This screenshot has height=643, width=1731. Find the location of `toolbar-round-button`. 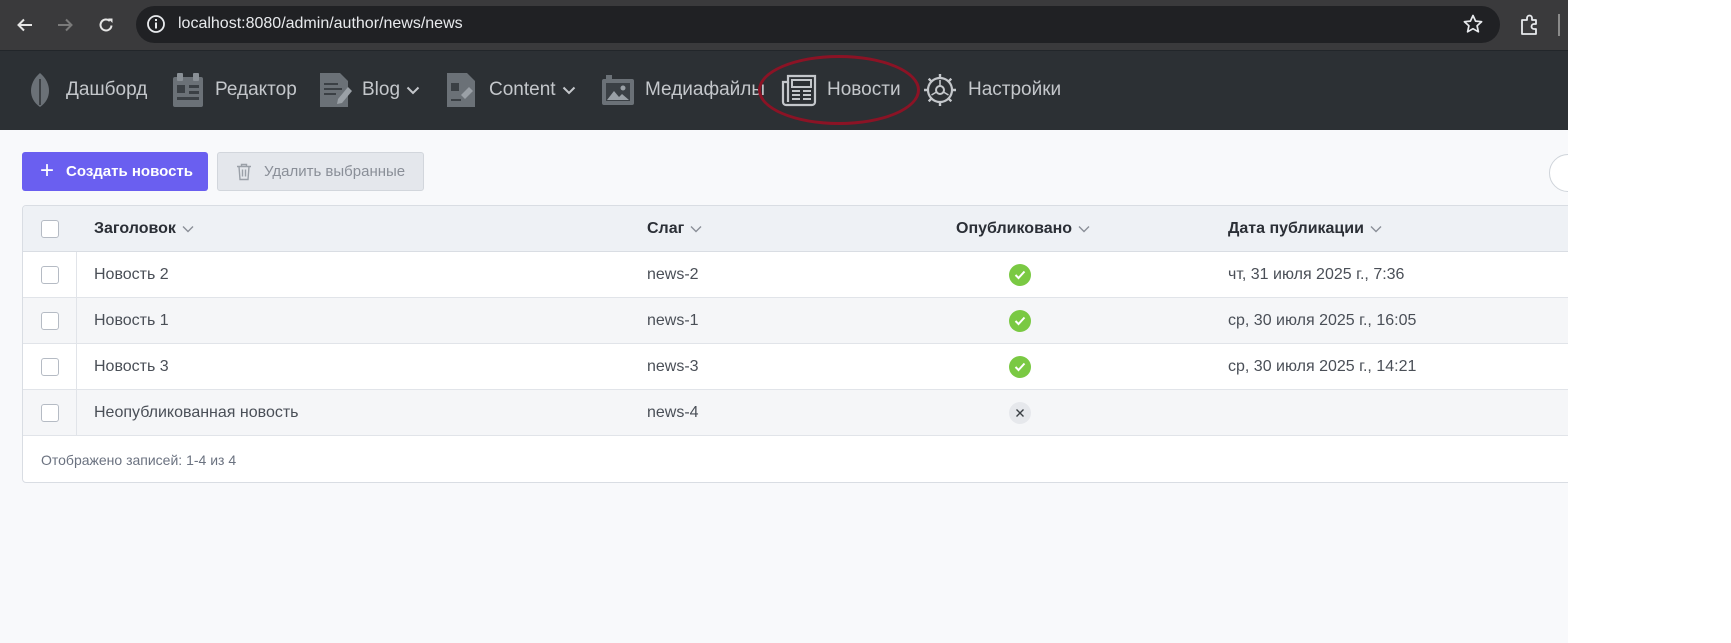

toolbar-round-button is located at coordinates (1558, 173).